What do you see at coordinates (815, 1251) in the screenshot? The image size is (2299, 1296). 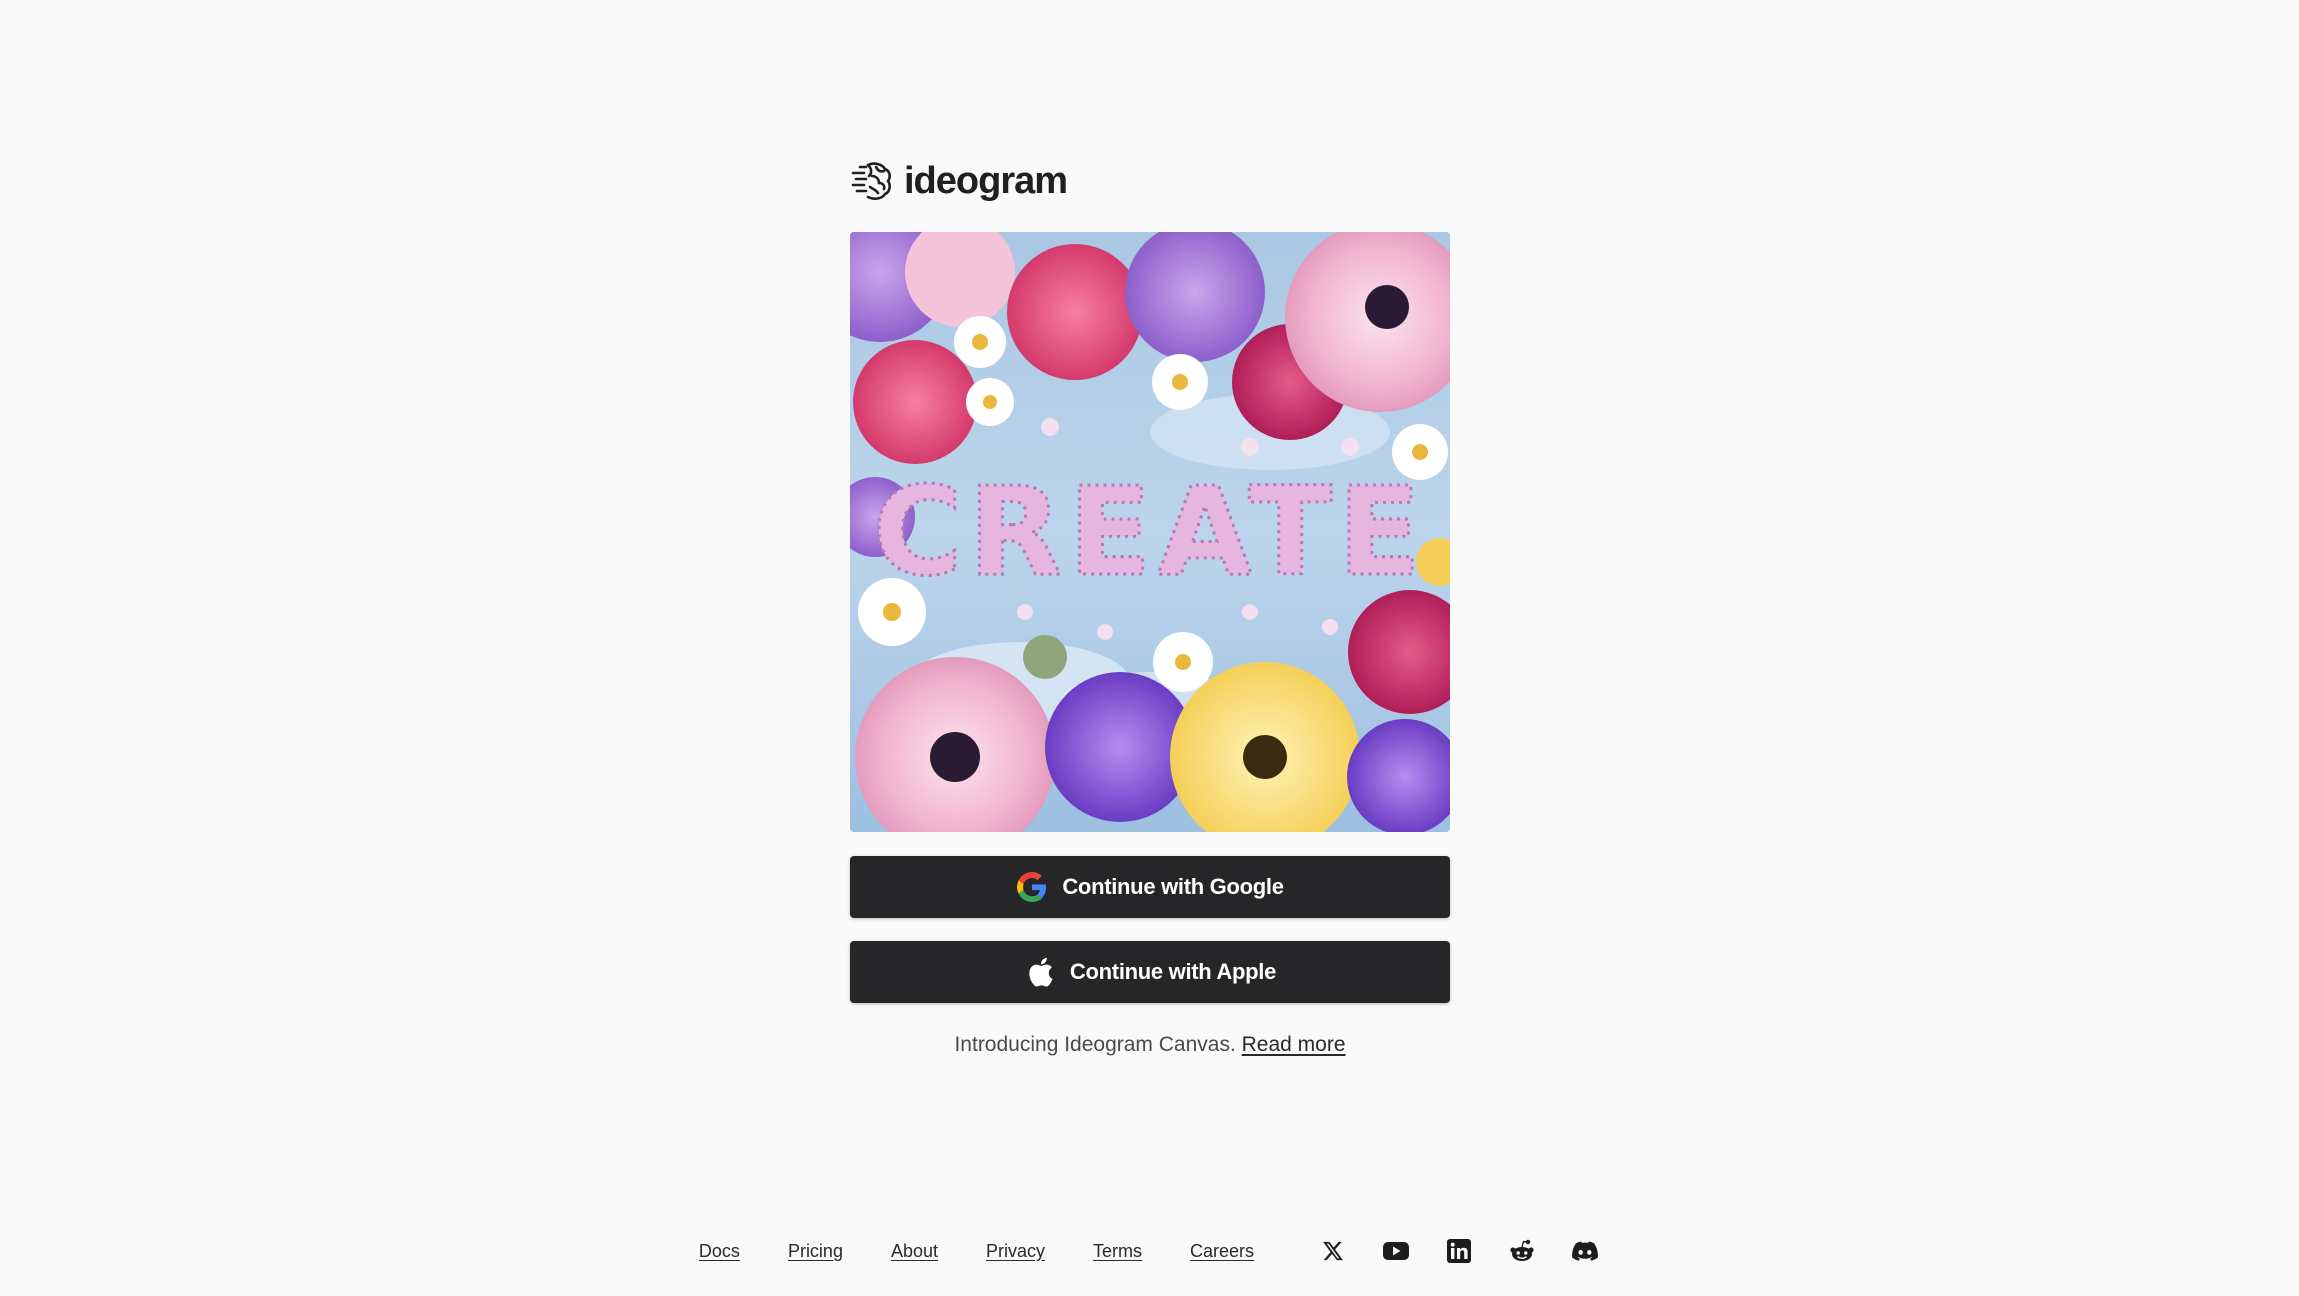 I see `footer-link-pricing: Pricing` at bounding box center [815, 1251].